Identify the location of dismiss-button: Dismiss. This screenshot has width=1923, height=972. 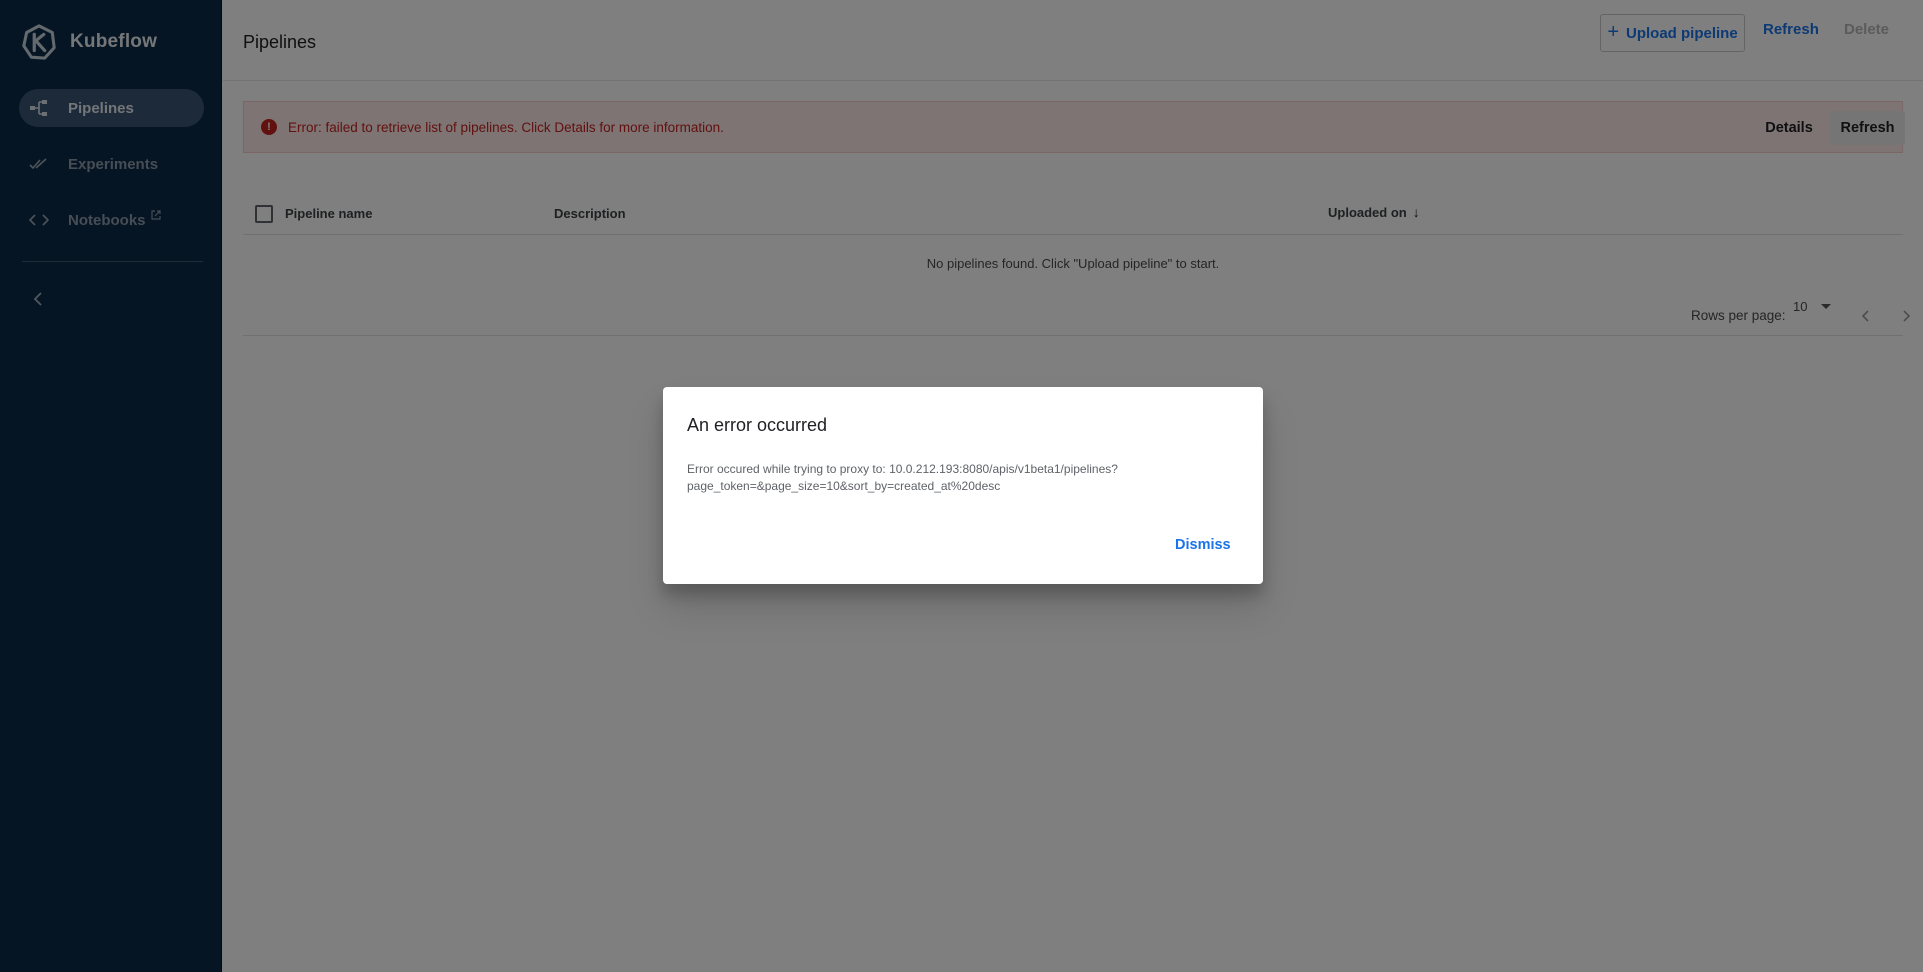
(1203, 548).